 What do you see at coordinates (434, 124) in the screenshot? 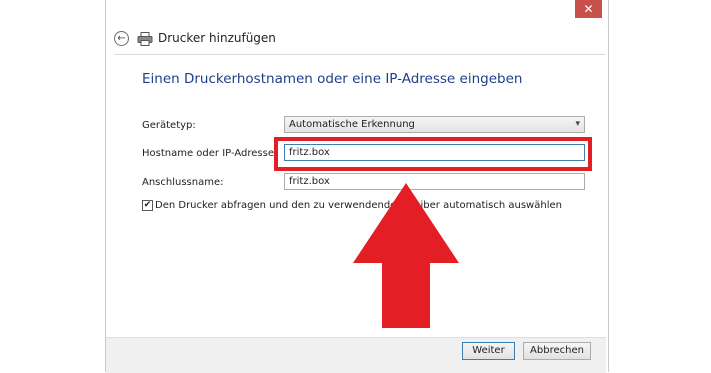
I see `device-type-select: Automatische Erkennung ▾` at bounding box center [434, 124].